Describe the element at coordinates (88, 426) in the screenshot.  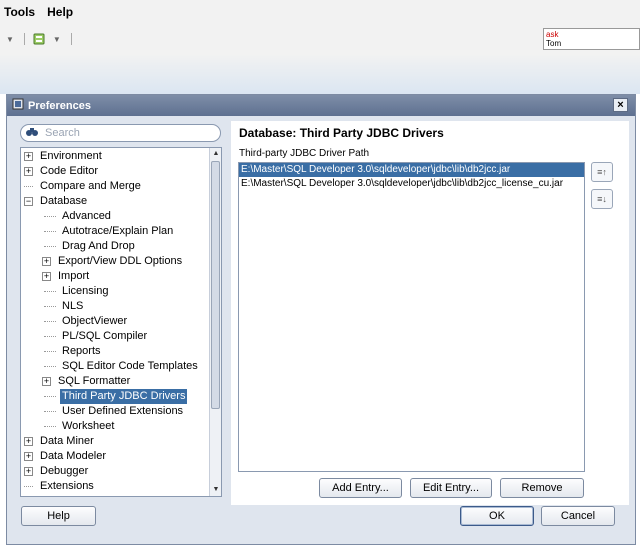
I see `tree-item-label: Worksheet` at that location.